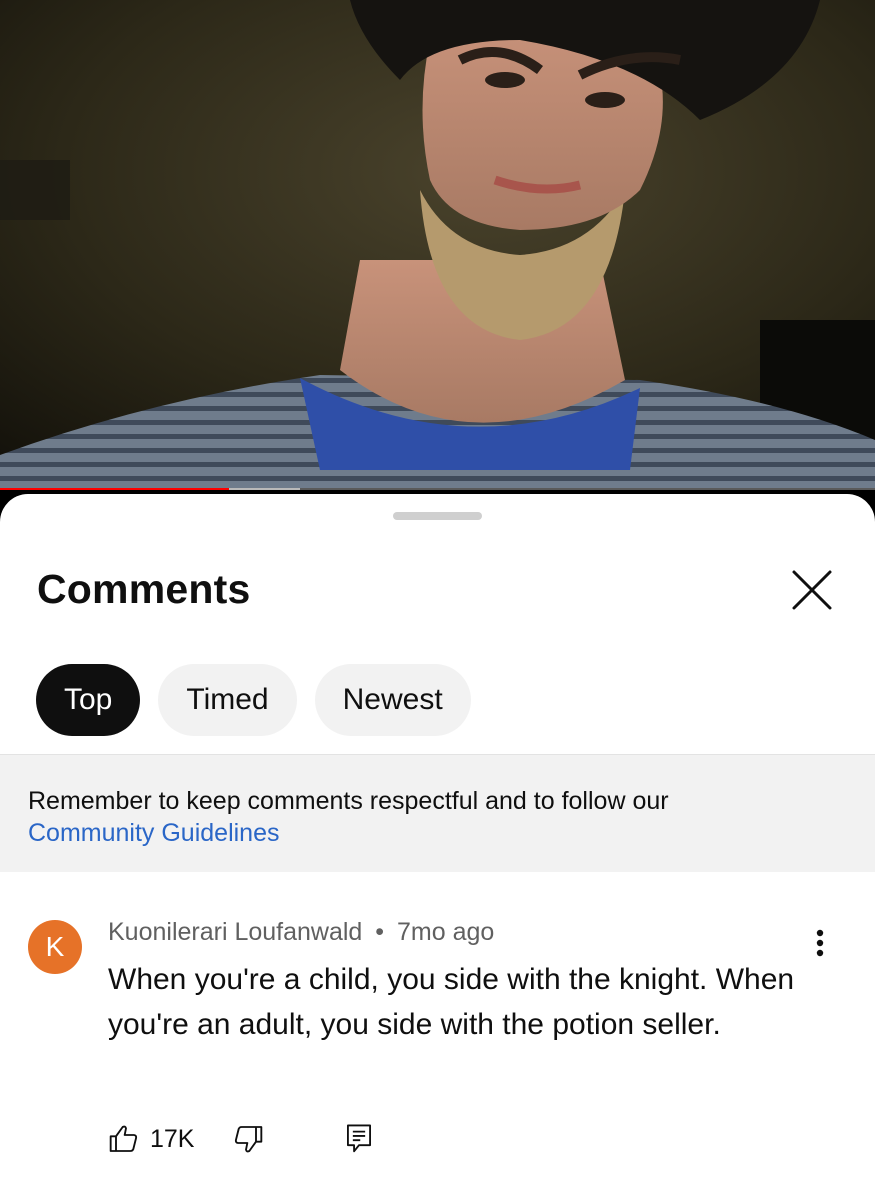 Image resolution: width=875 pixels, height=1200 pixels. I want to click on comment-meta: Kuonilerari Loufanwald • 7mo ago, so click(301, 932).